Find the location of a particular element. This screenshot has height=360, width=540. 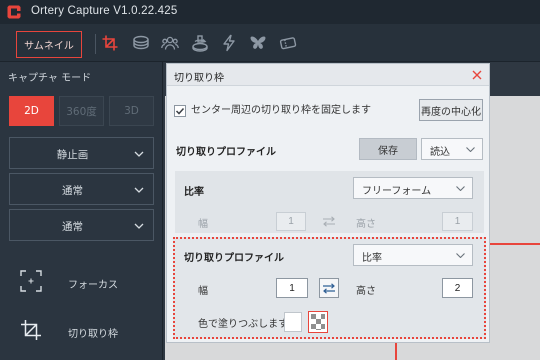

swap-dimensions-button is located at coordinates (329, 288).